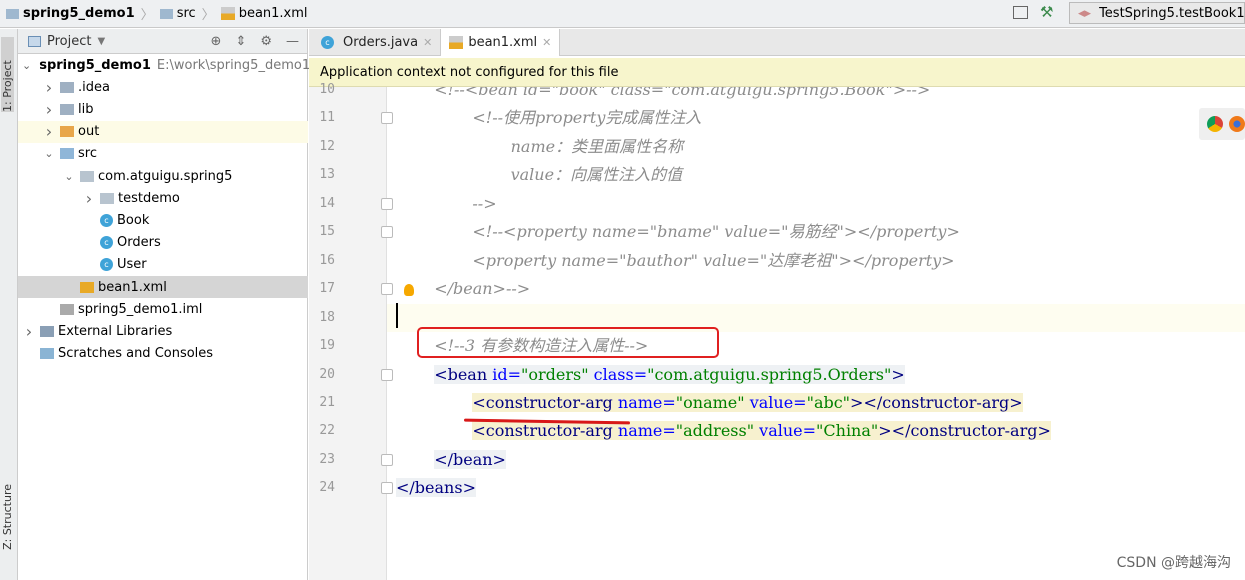  Describe the element at coordinates (163, 131) in the screenshot. I see `tree-item: › out` at that location.